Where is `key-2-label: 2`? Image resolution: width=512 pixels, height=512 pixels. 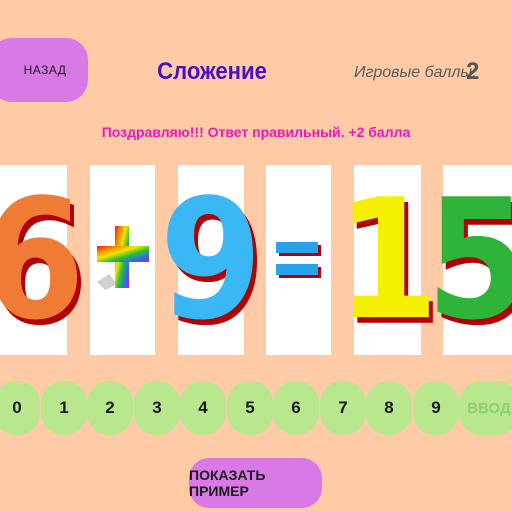
key-2-label: 2 is located at coordinates (110, 407).